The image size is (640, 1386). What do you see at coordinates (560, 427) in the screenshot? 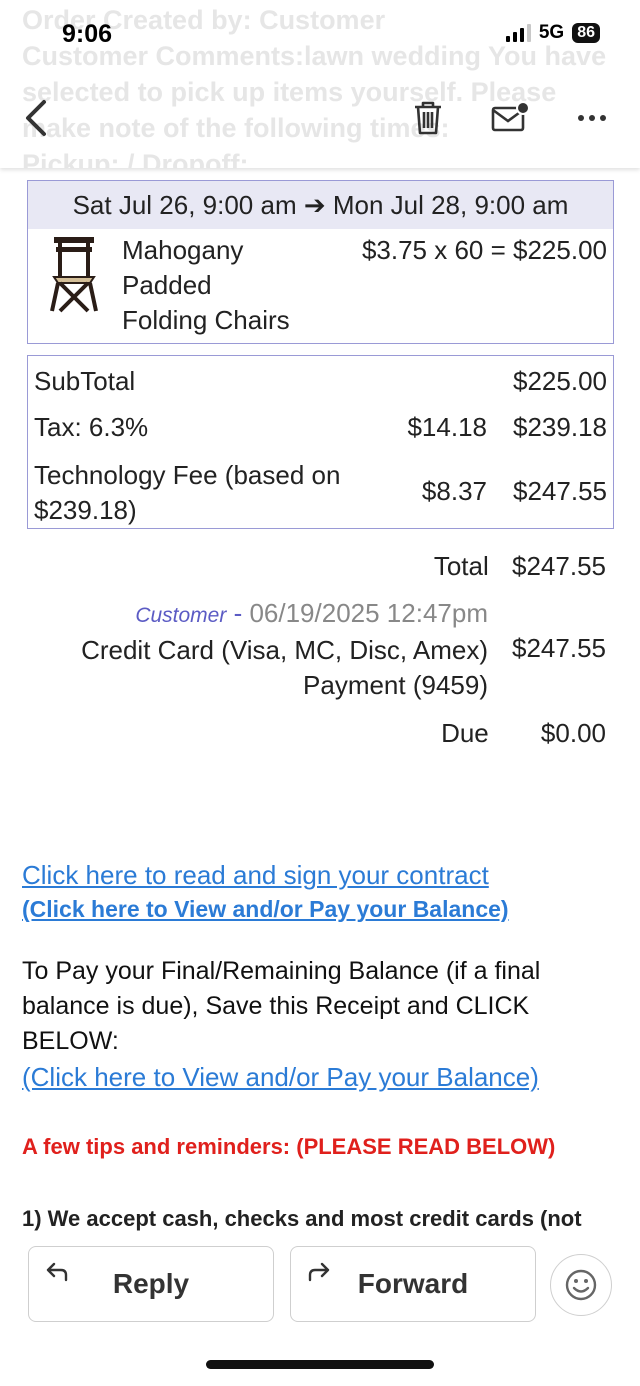
I see `tax-total: $239.18` at bounding box center [560, 427].